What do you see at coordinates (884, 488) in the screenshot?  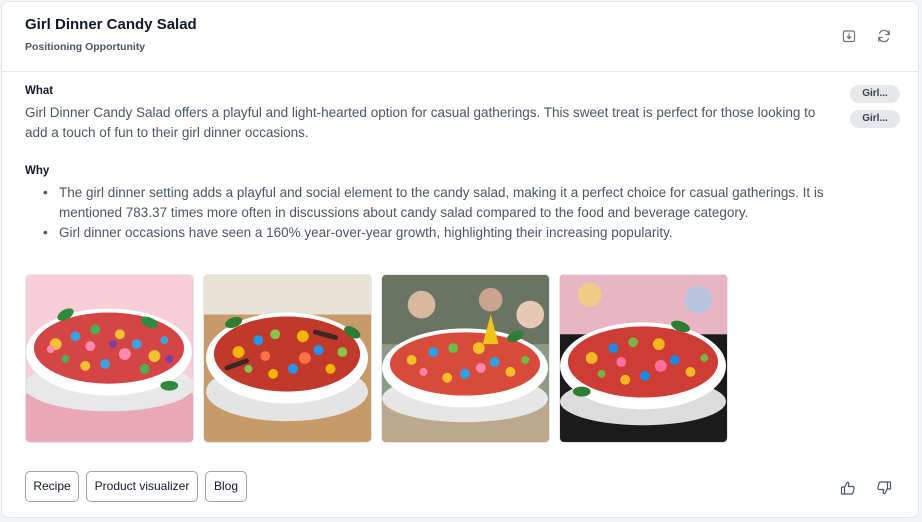 I see `thumbs-down-icon` at bounding box center [884, 488].